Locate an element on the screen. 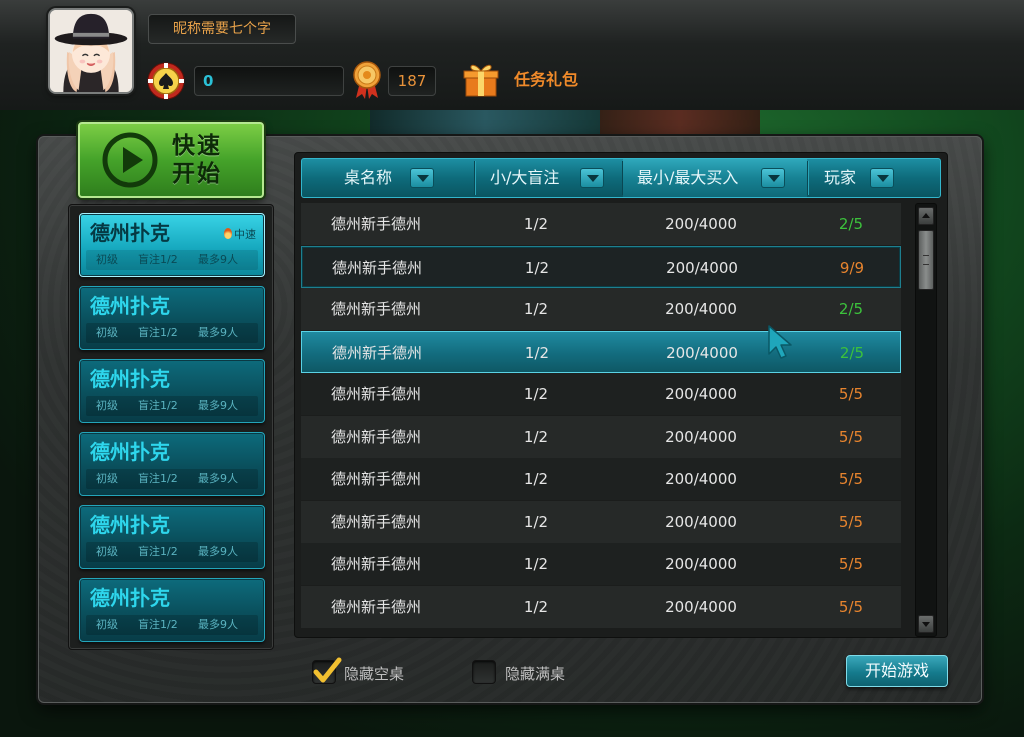  table-row: 德州新手德州 1/2 200/4000 9/9 is located at coordinates (601, 266).